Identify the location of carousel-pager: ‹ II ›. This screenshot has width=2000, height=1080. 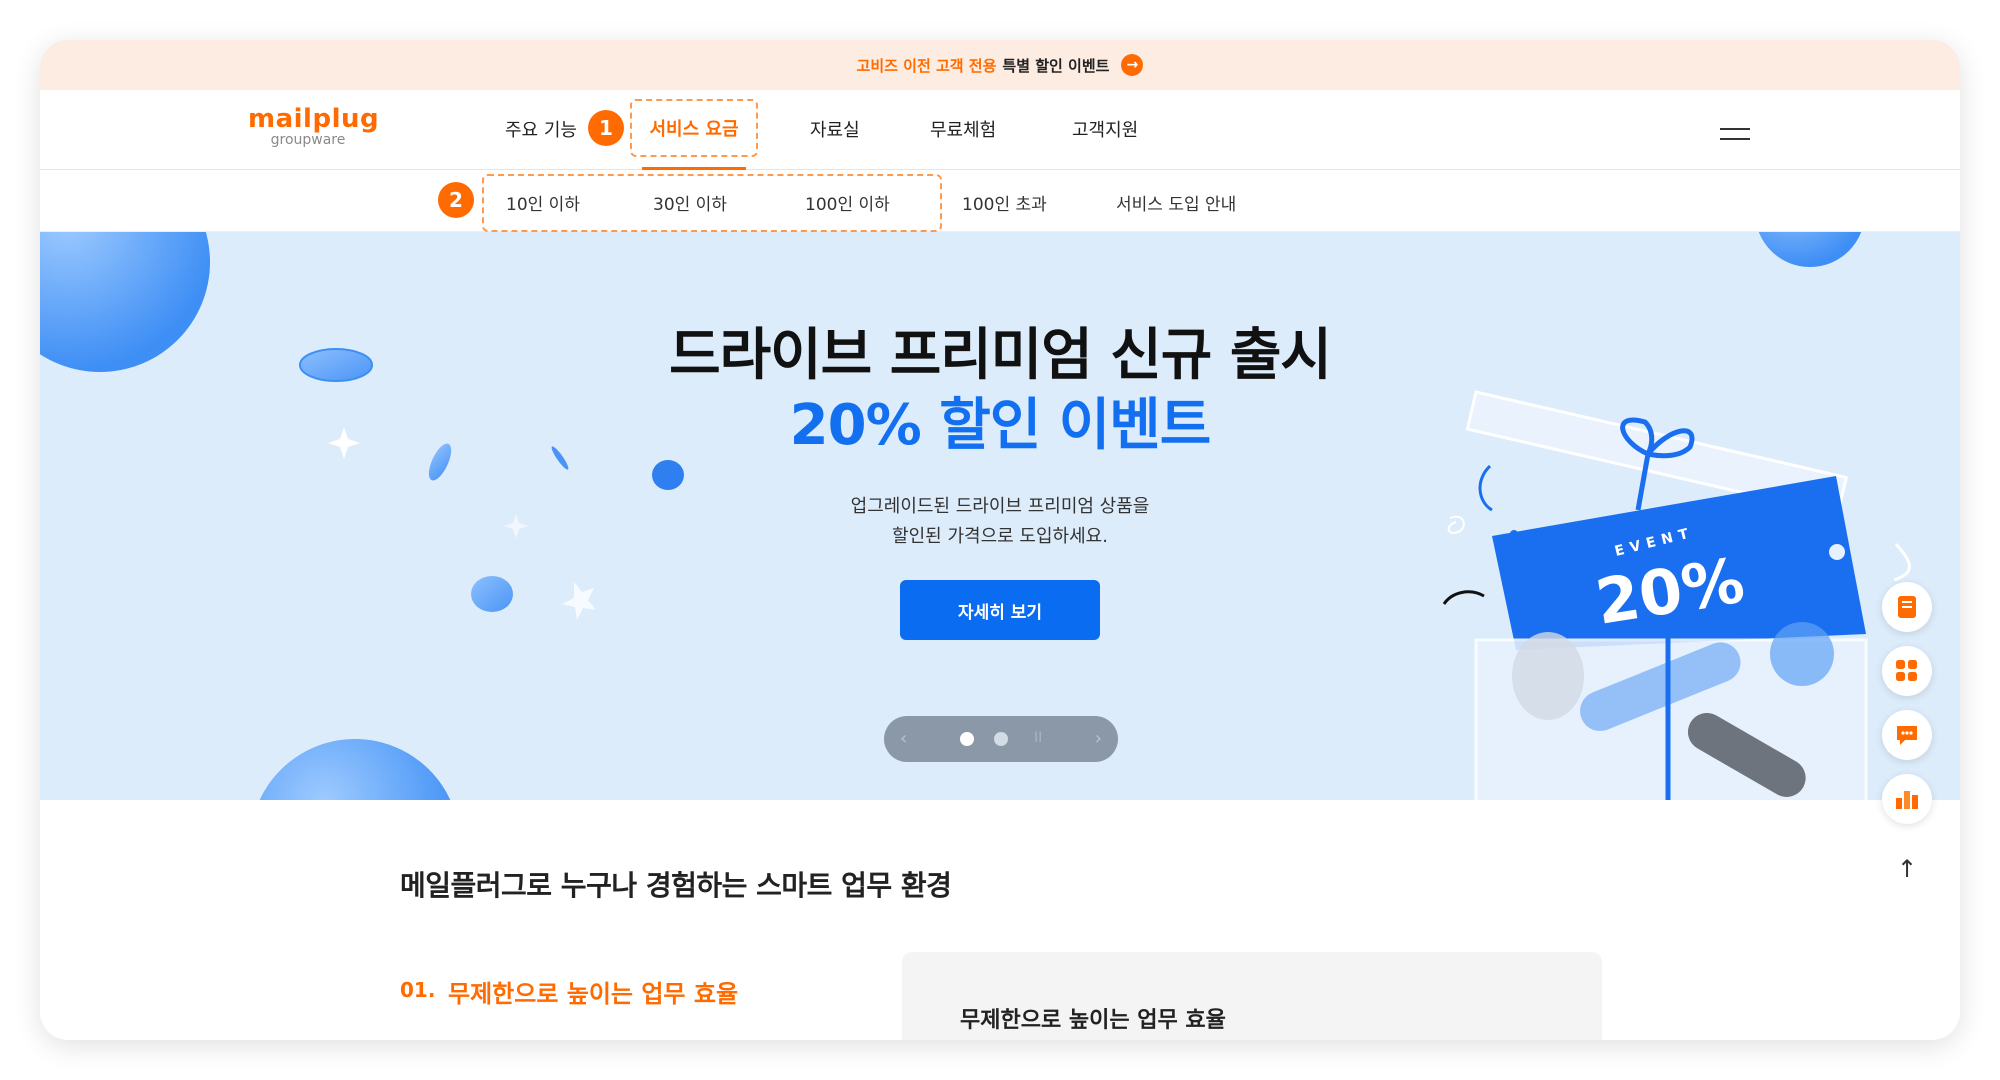
(1001, 739).